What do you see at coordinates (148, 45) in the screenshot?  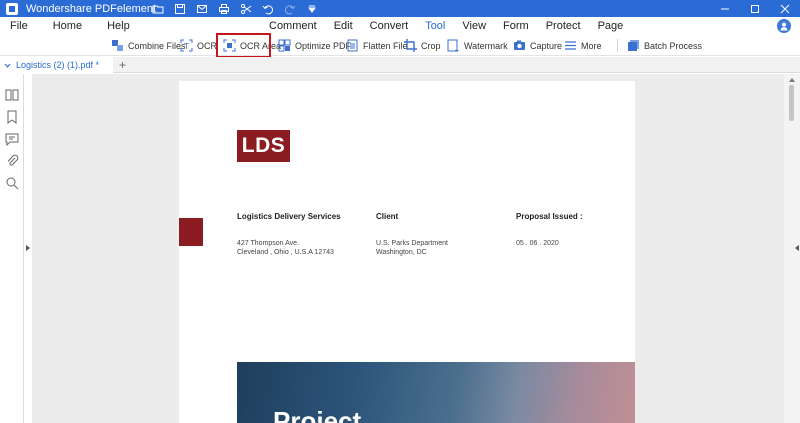 I see `combine-files-button: Combine Files` at bounding box center [148, 45].